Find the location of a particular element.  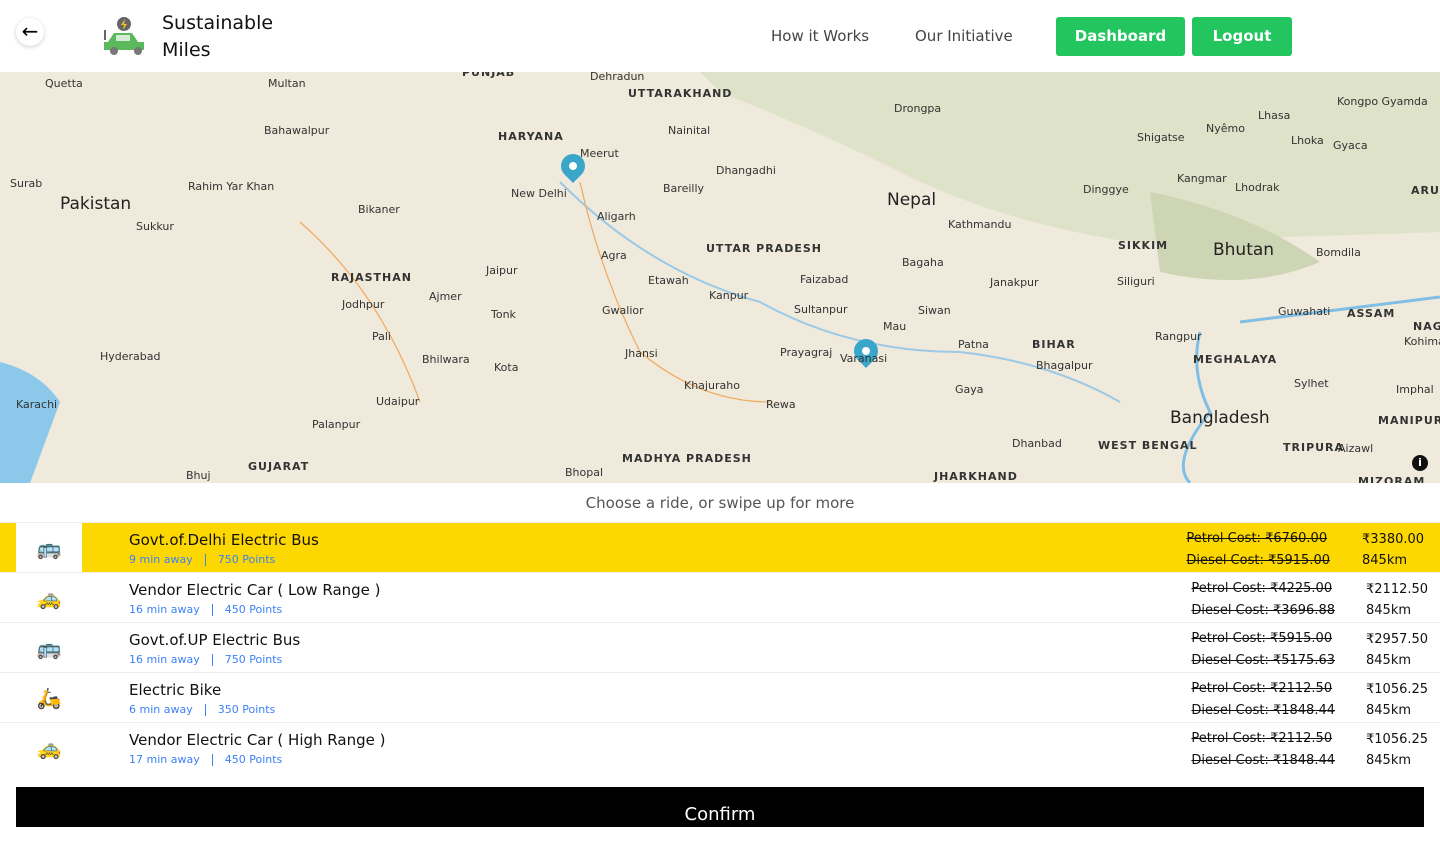

map-label: Nyêmo is located at coordinates (1225, 128).